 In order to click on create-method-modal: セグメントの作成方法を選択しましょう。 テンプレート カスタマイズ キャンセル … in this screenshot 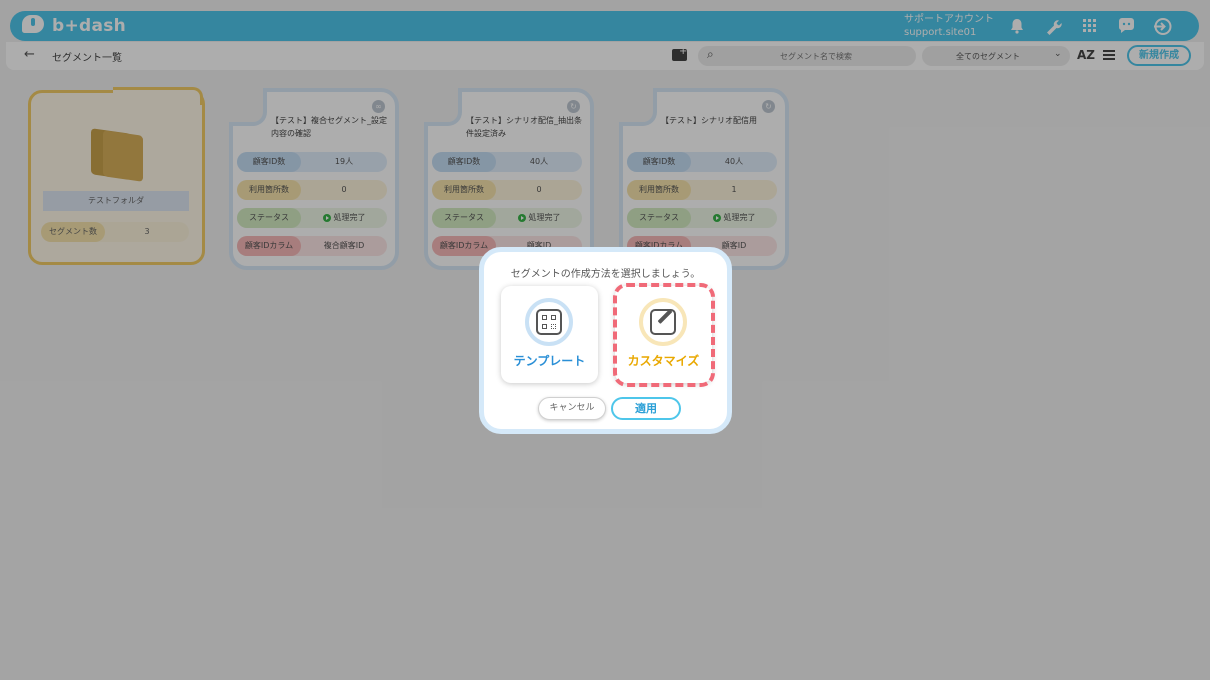, I will do `click(605, 340)`.